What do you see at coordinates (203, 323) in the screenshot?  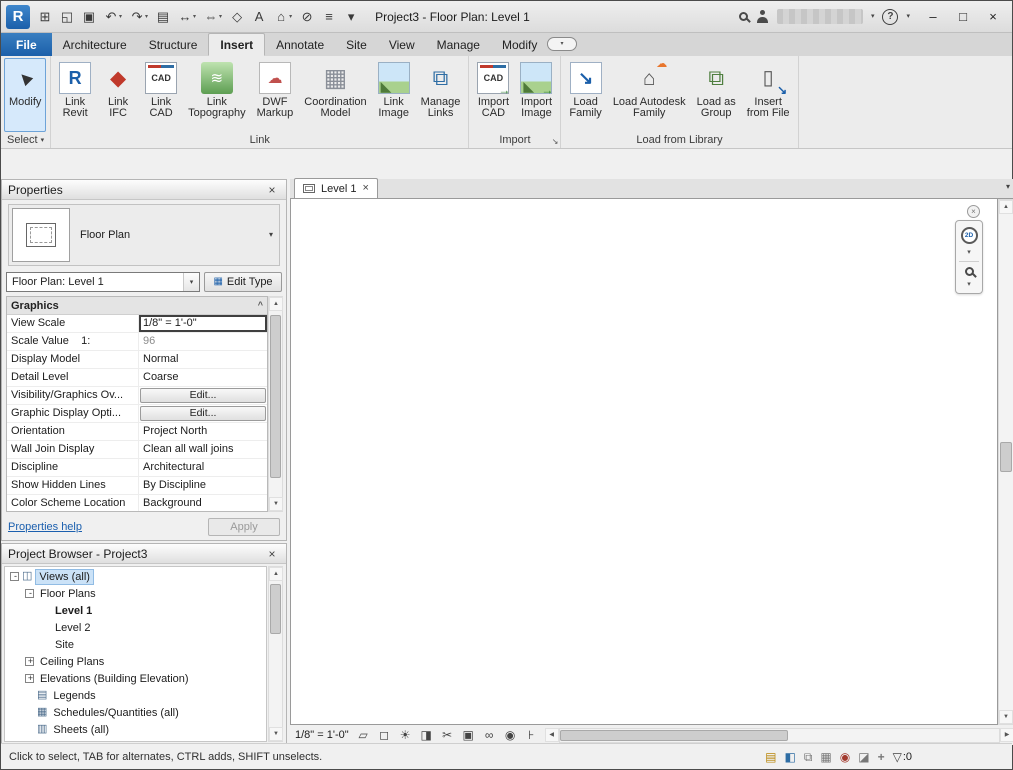 I see `property-value: 1/8" = 1'-0"` at bounding box center [203, 323].